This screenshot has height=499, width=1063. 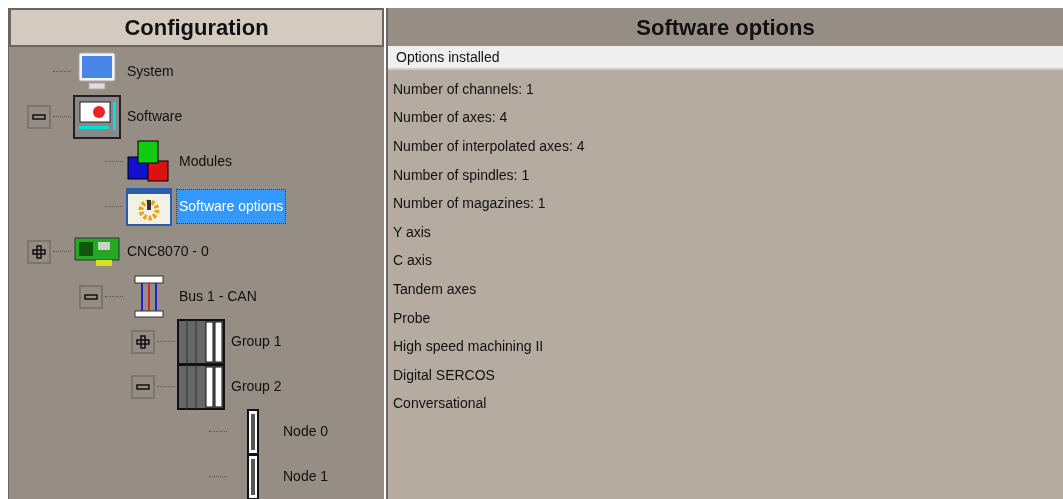 What do you see at coordinates (231, 206) in the screenshot?
I see `tree-item: Software options` at bounding box center [231, 206].